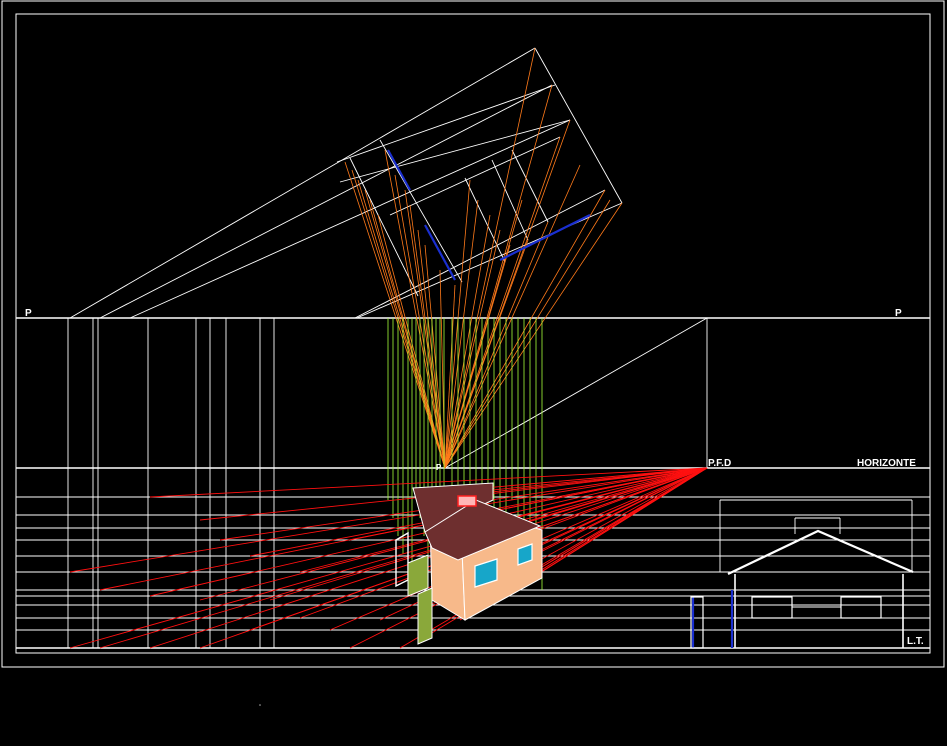 The height and width of the screenshot is (746, 947). What do you see at coordinates (719, 463) in the screenshot?
I see `label-pfd: P.F.D` at bounding box center [719, 463].